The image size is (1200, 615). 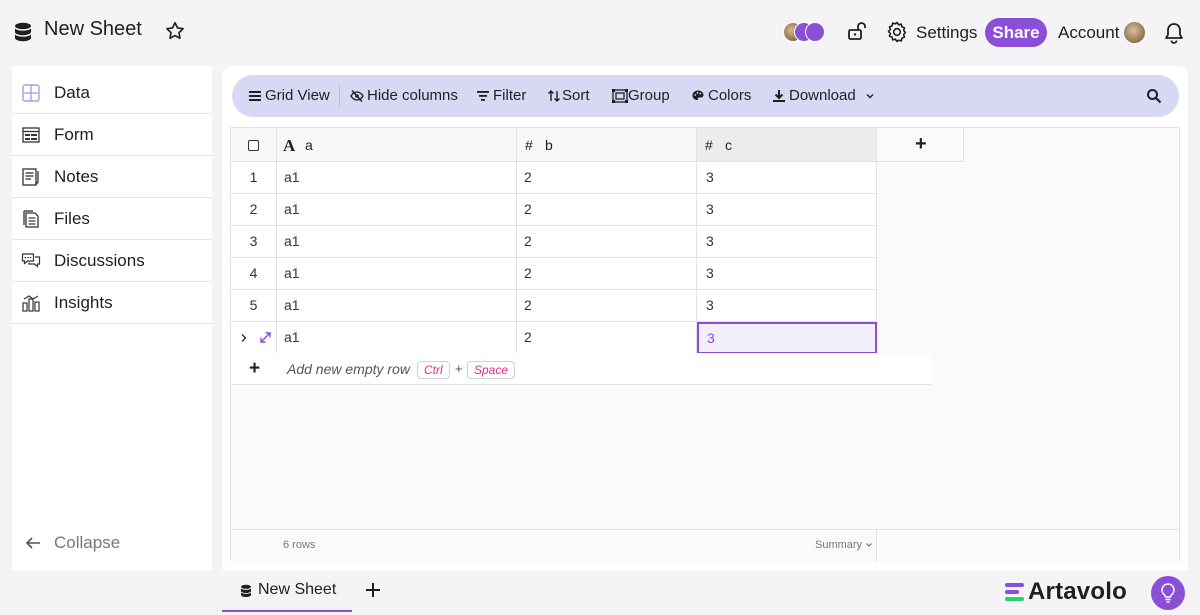 What do you see at coordinates (289, 96) in the screenshot?
I see `grid-view-button: Grid View` at bounding box center [289, 96].